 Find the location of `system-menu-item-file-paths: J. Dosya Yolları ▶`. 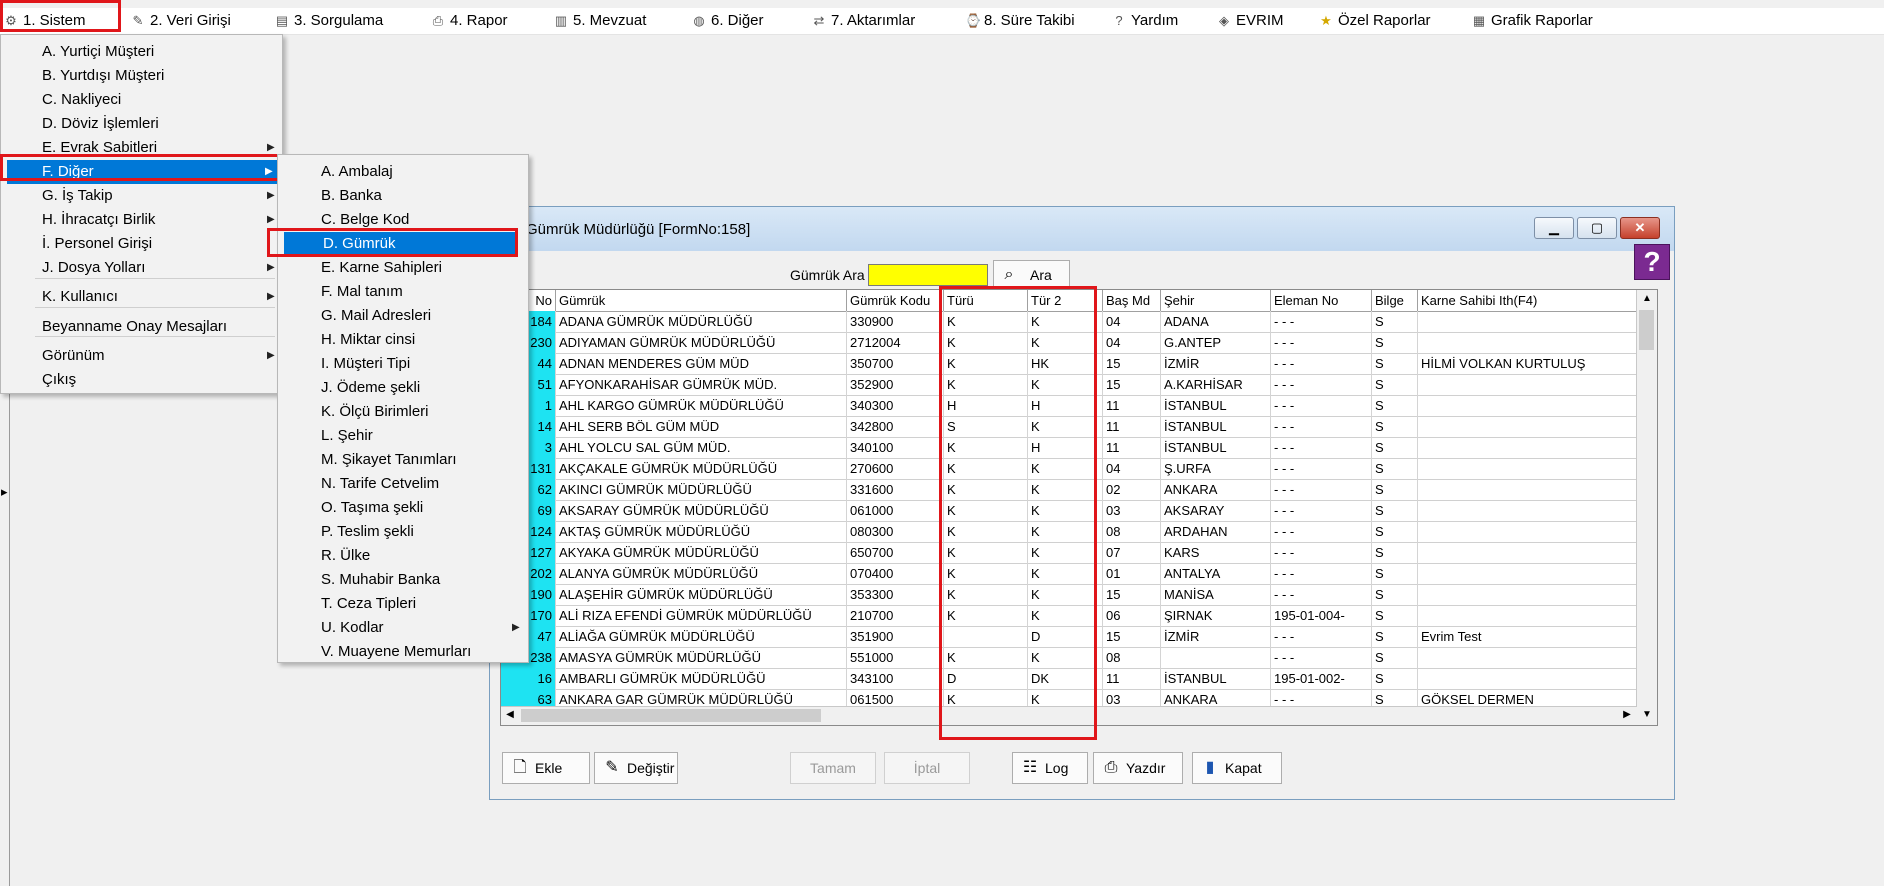

system-menu-item-file-paths: J. Dosya Yolları ▶ is located at coordinates (141, 268).